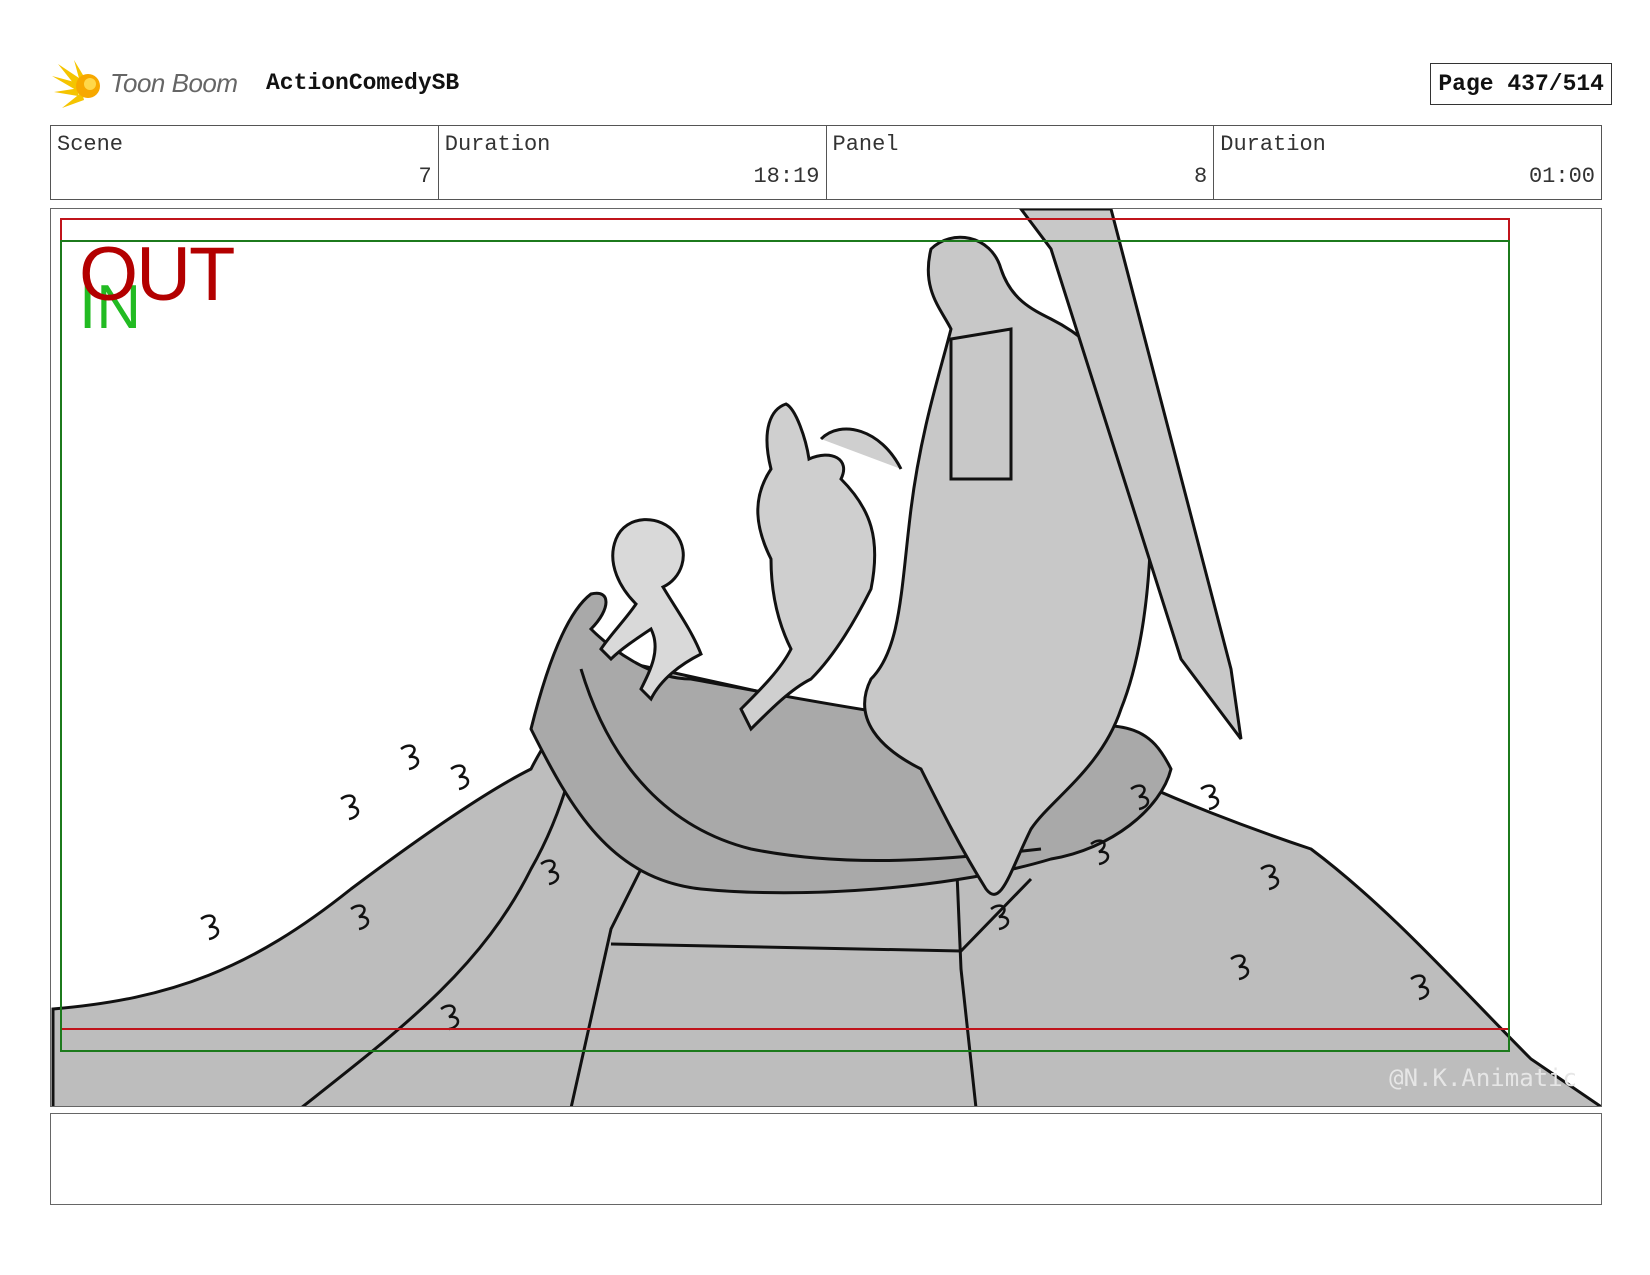 The image size is (1650, 1275). I want to click on scene-duration-value: 18:19, so click(786, 176).